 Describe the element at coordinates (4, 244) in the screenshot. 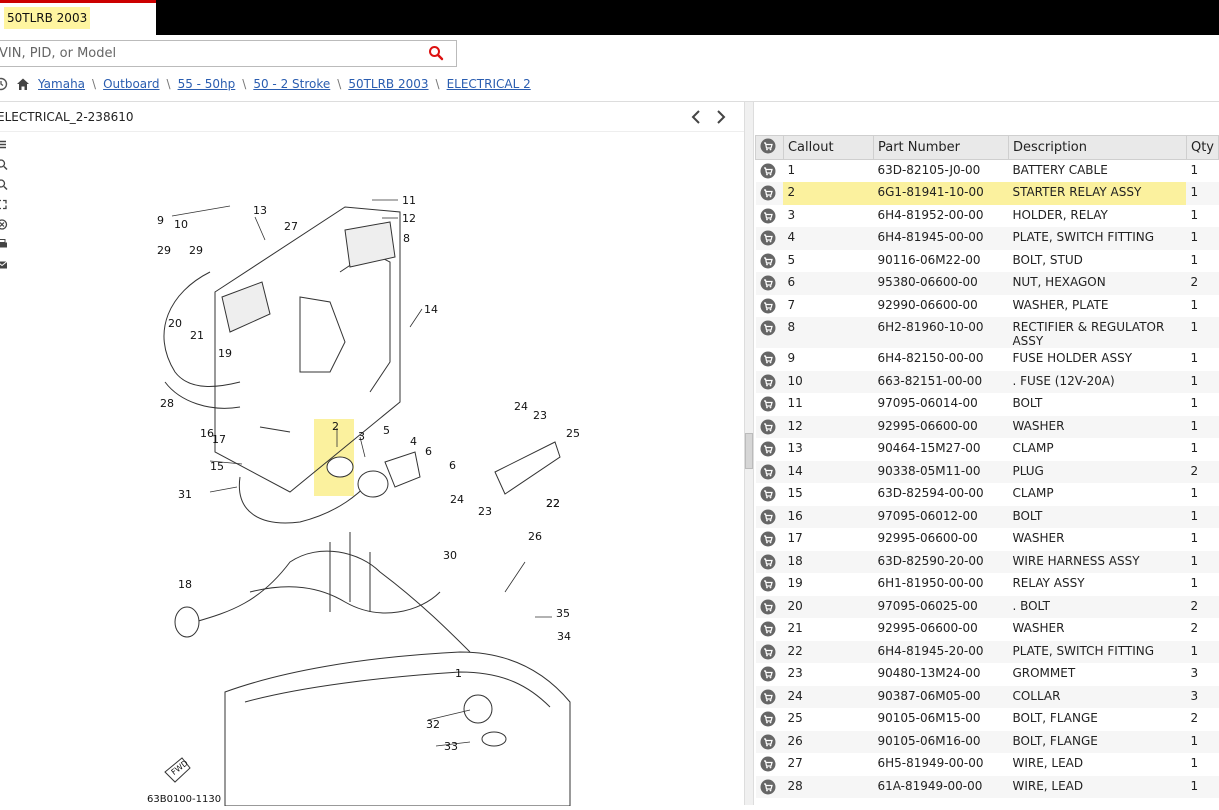

I see `print-icon` at that location.